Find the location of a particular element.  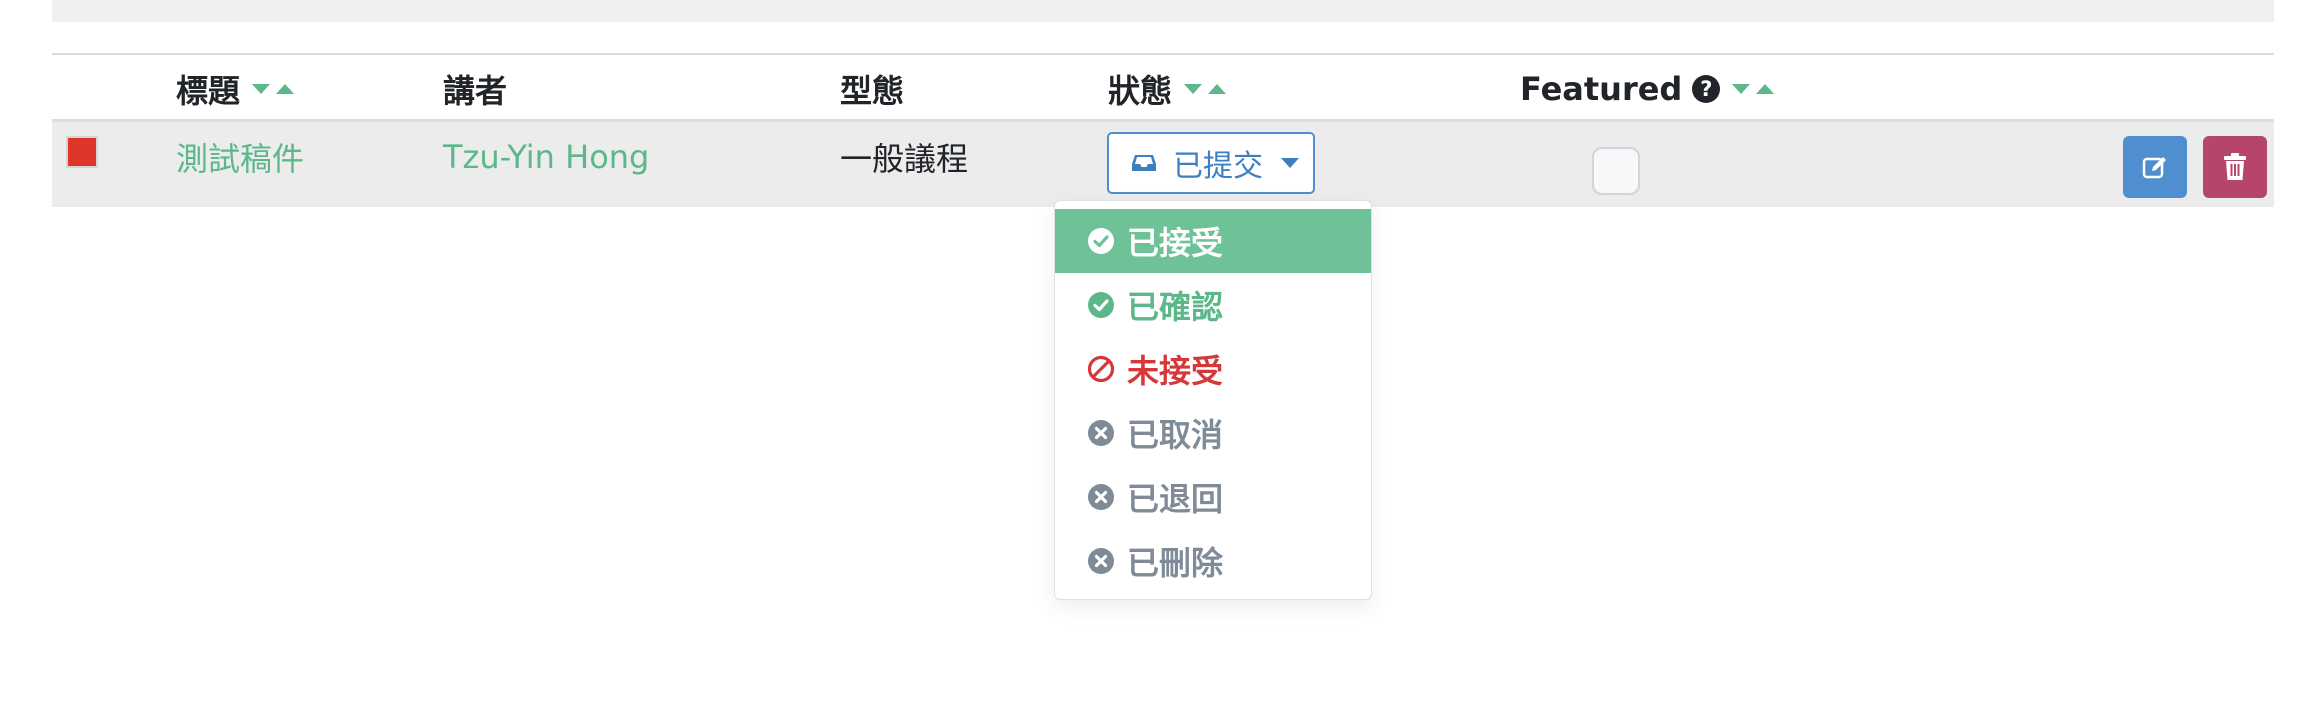

edit-button is located at coordinates (2155, 167).